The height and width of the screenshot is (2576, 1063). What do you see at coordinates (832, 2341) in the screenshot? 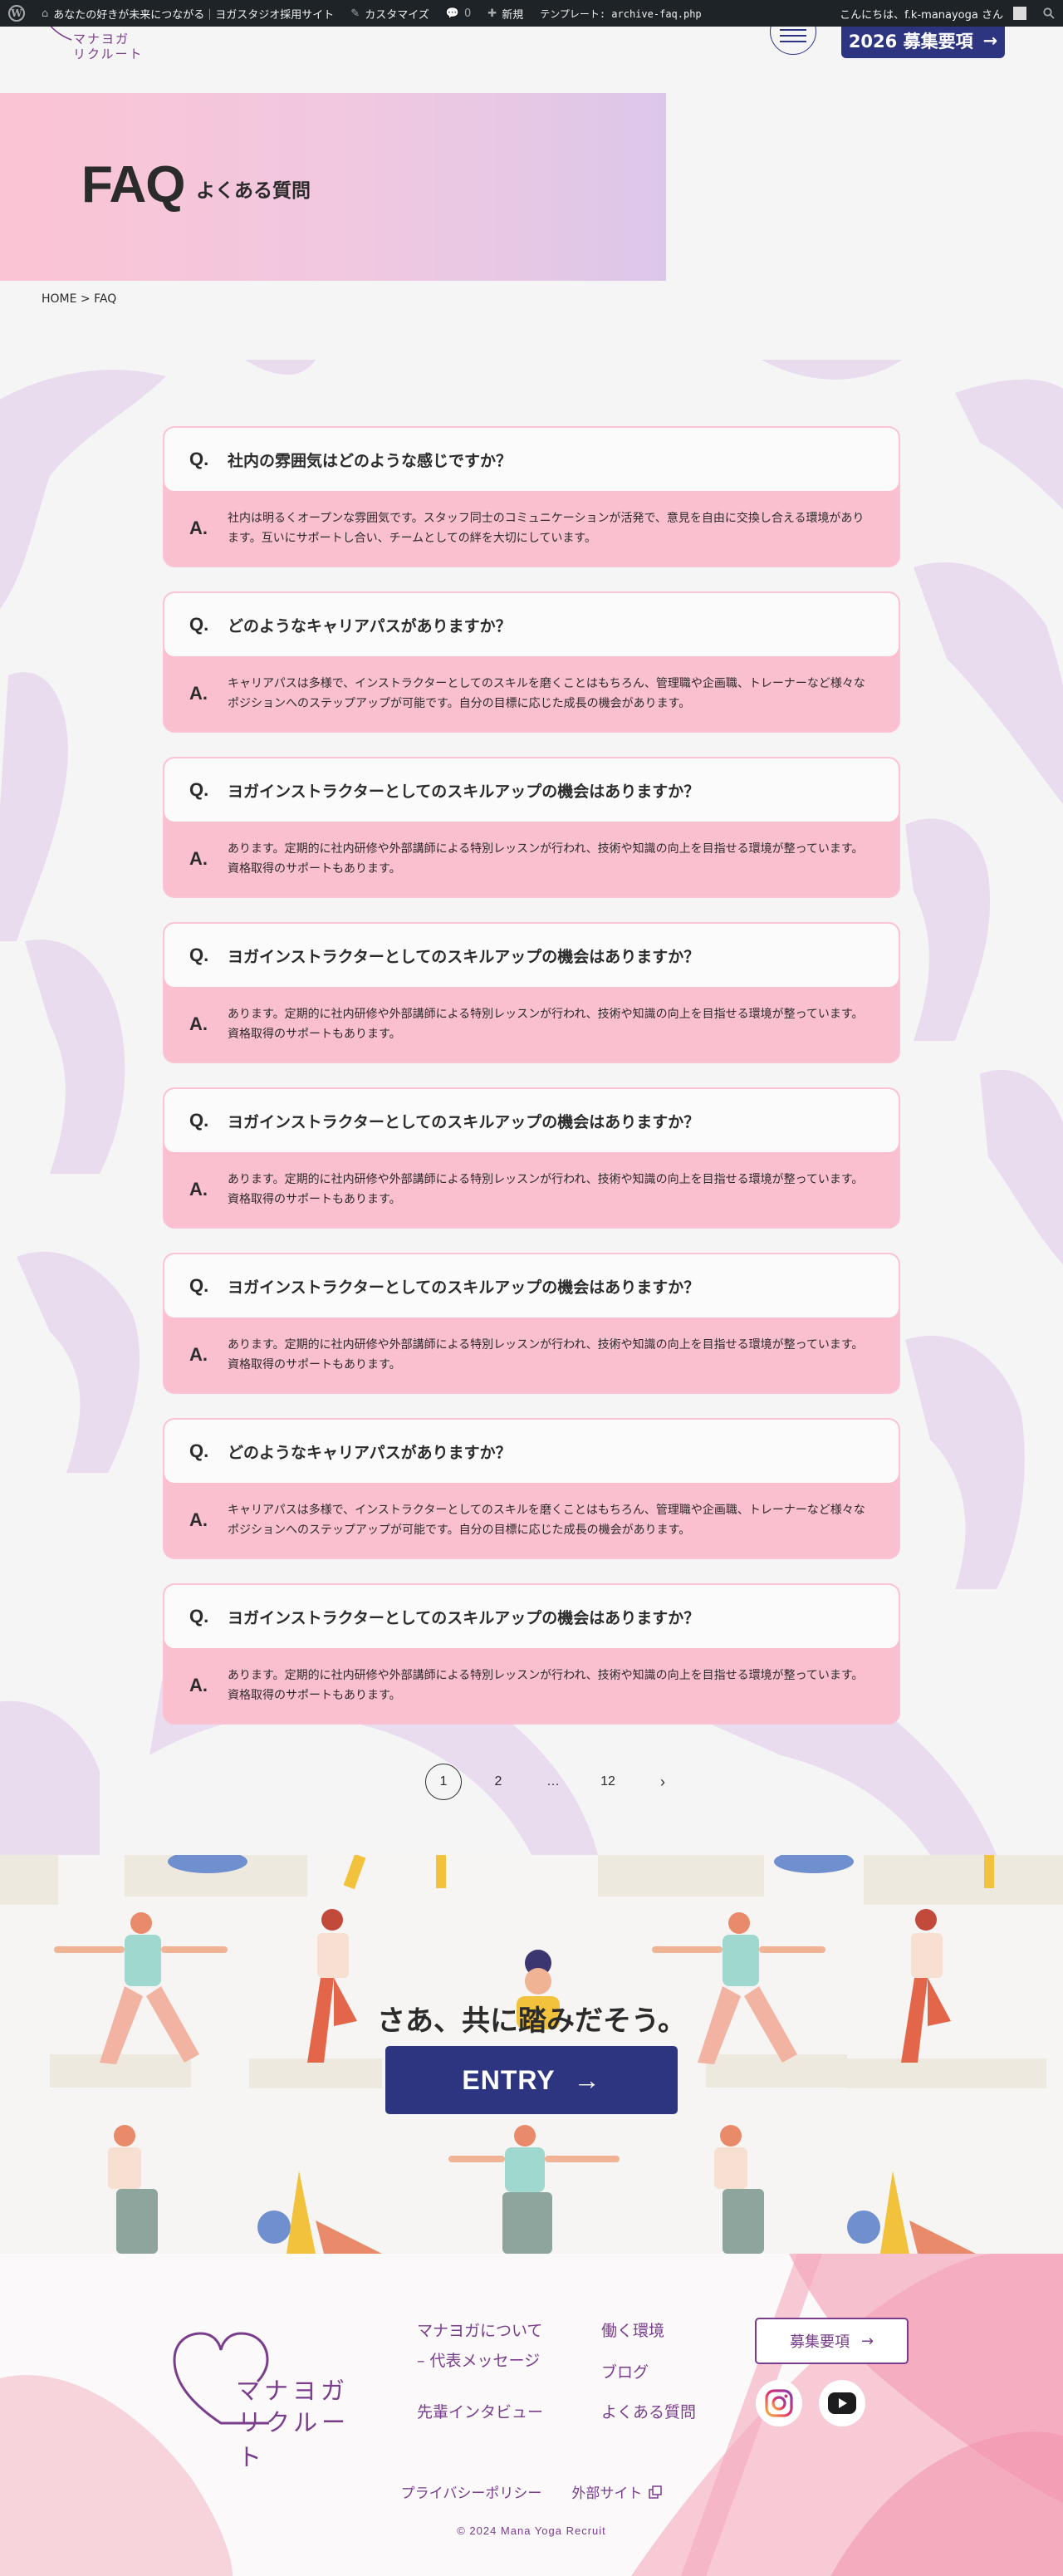
I see `footer-recruit-button: 募集要項 →` at bounding box center [832, 2341].